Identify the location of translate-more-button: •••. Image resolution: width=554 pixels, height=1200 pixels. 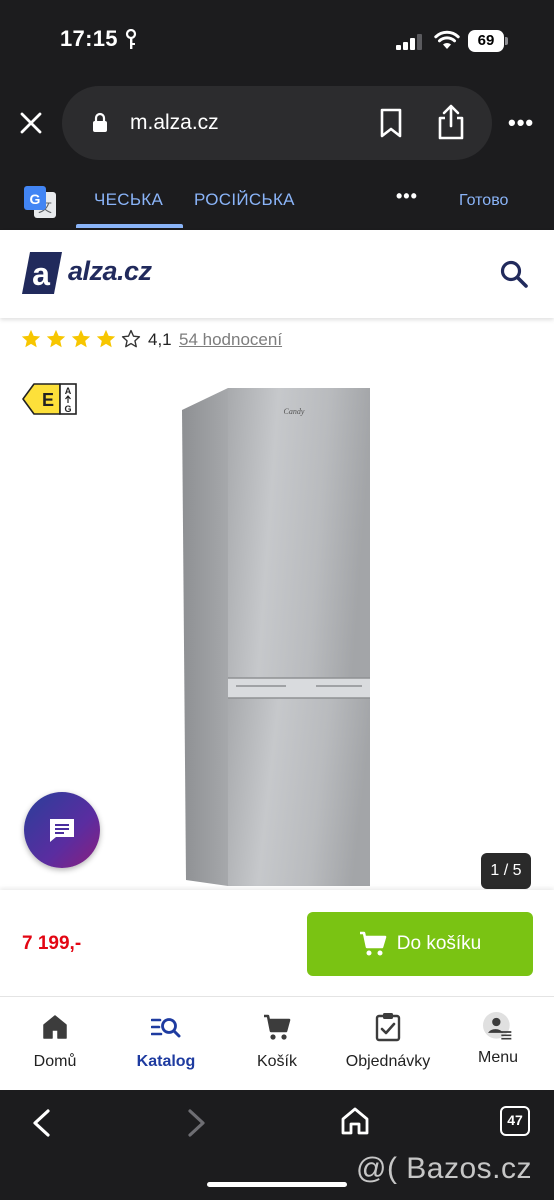
(407, 196).